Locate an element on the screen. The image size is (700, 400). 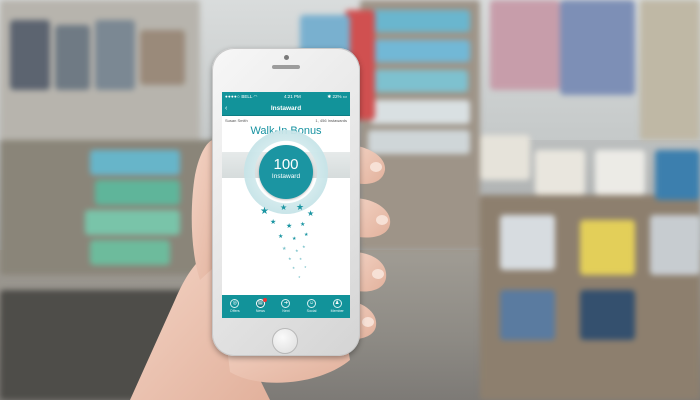
tab-label: Social is located at coordinates (311, 310).